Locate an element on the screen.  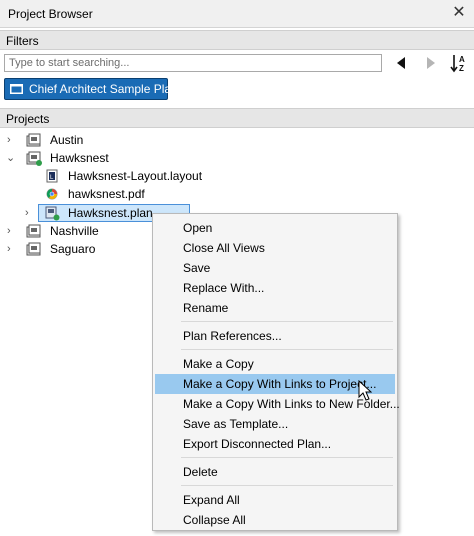
menu-item-delete: Delete is located at coordinates (275, 472).